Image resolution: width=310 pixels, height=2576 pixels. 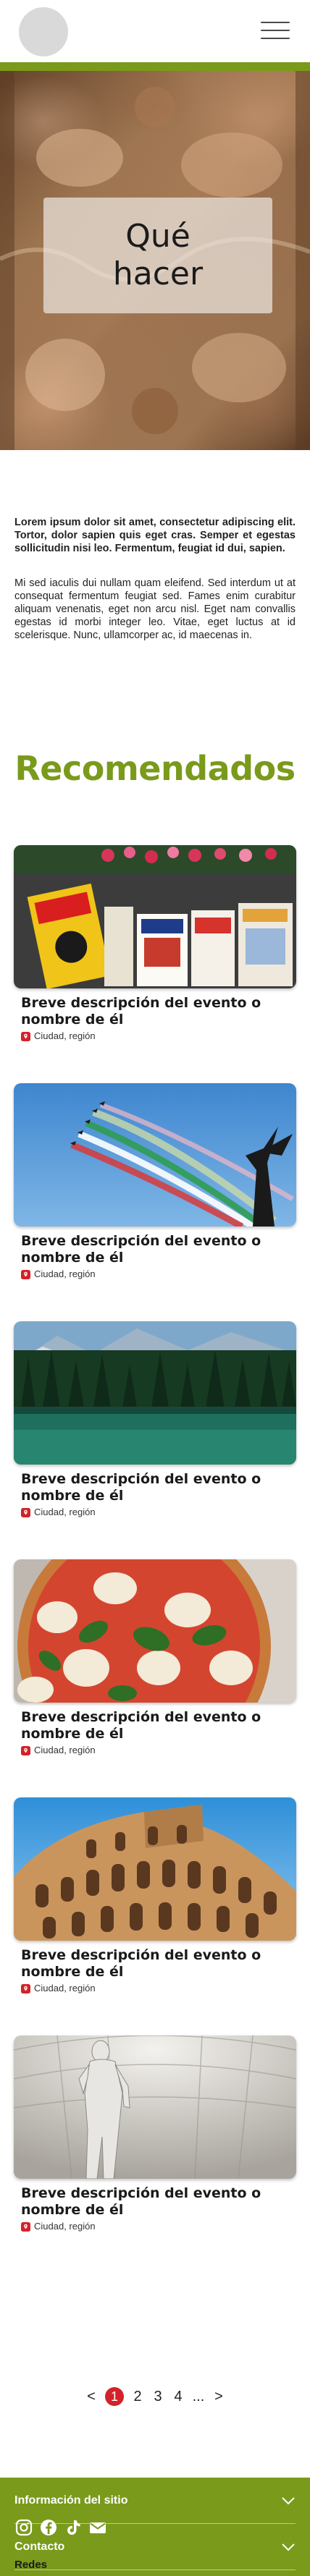 What do you see at coordinates (73, 2527) in the screenshot?
I see `tiktok-icon` at bounding box center [73, 2527].